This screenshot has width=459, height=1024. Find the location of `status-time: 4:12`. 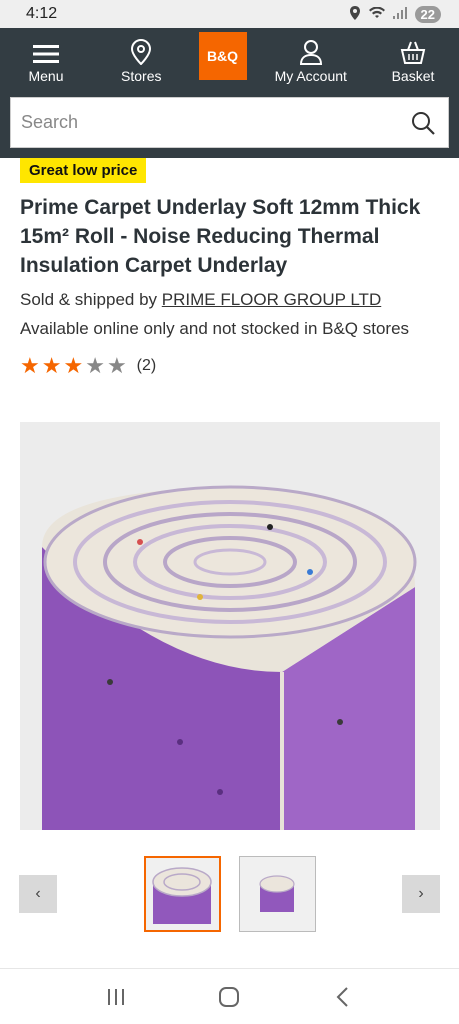

status-time: 4:12 is located at coordinates (42, 13).